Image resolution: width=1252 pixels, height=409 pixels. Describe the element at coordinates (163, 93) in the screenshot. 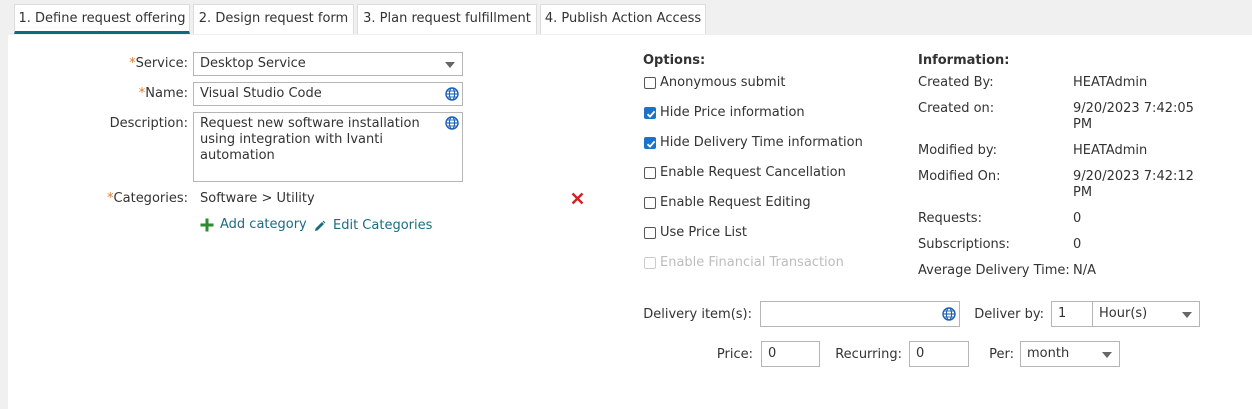

I see `name-label: *Name:` at that location.